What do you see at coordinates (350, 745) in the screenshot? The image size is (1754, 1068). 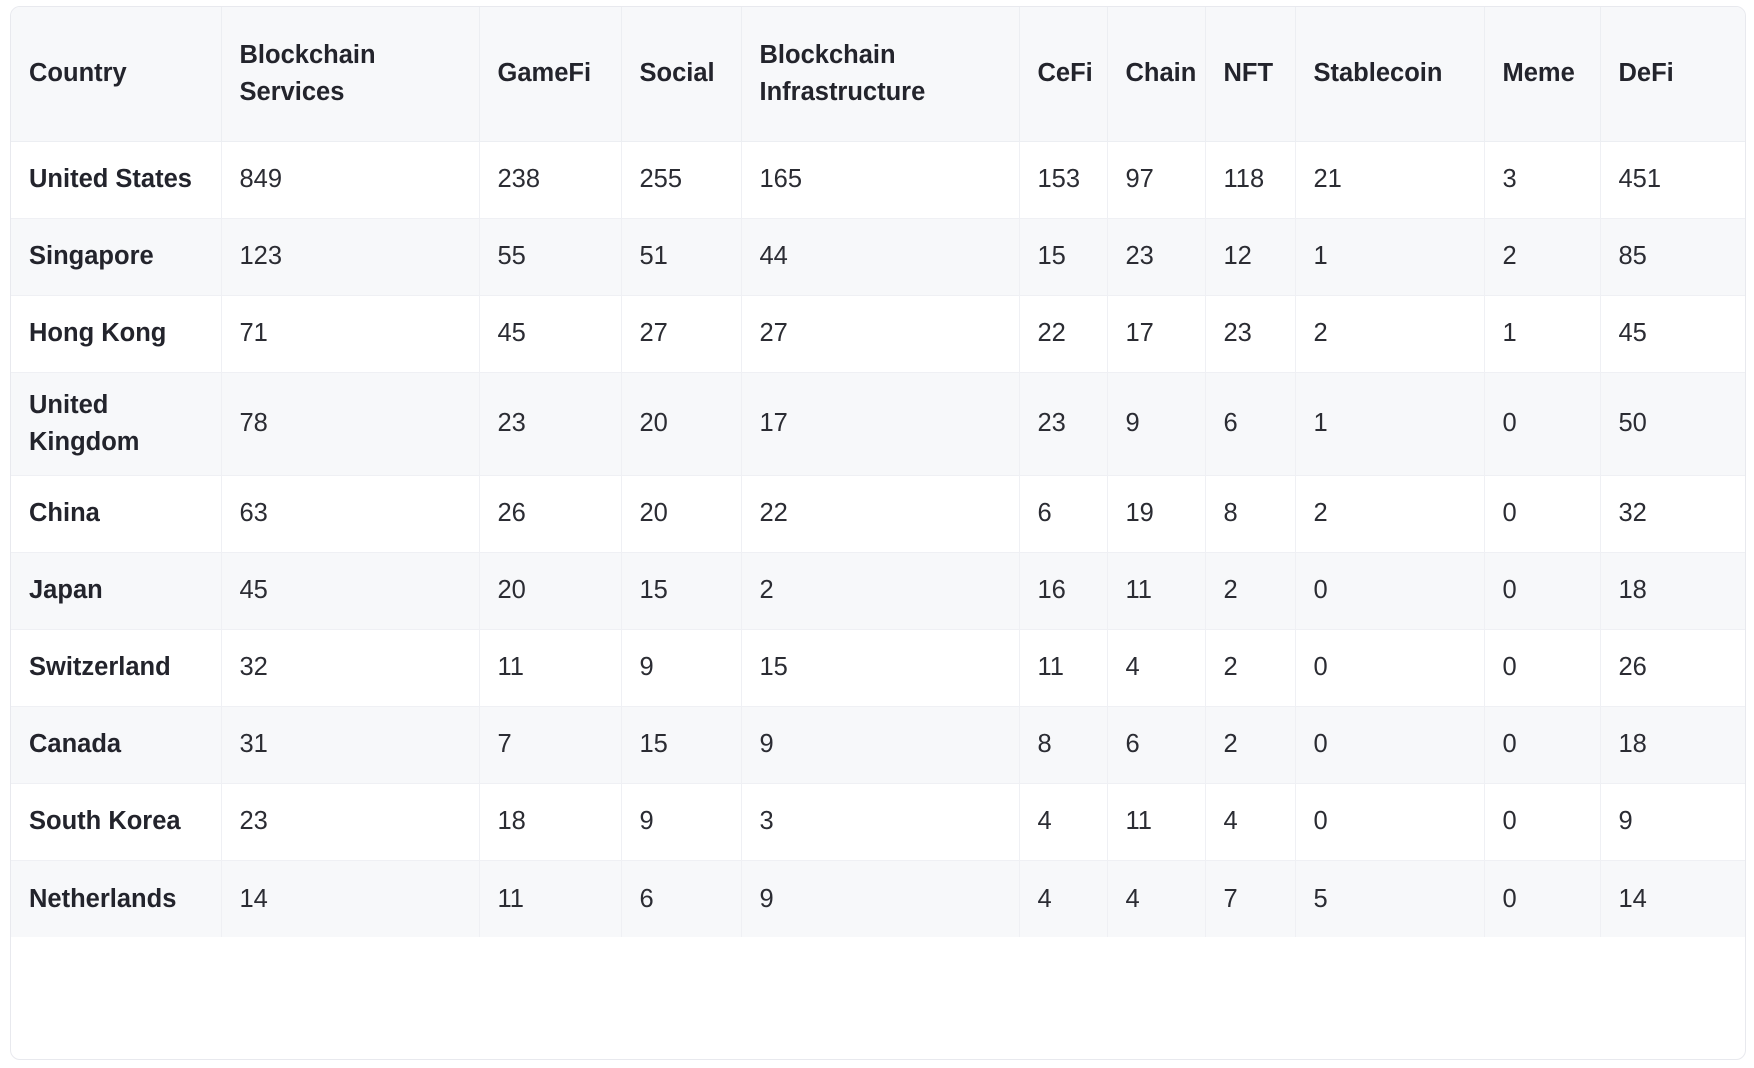 I see `cell-value: 31` at bounding box center [350, 745].